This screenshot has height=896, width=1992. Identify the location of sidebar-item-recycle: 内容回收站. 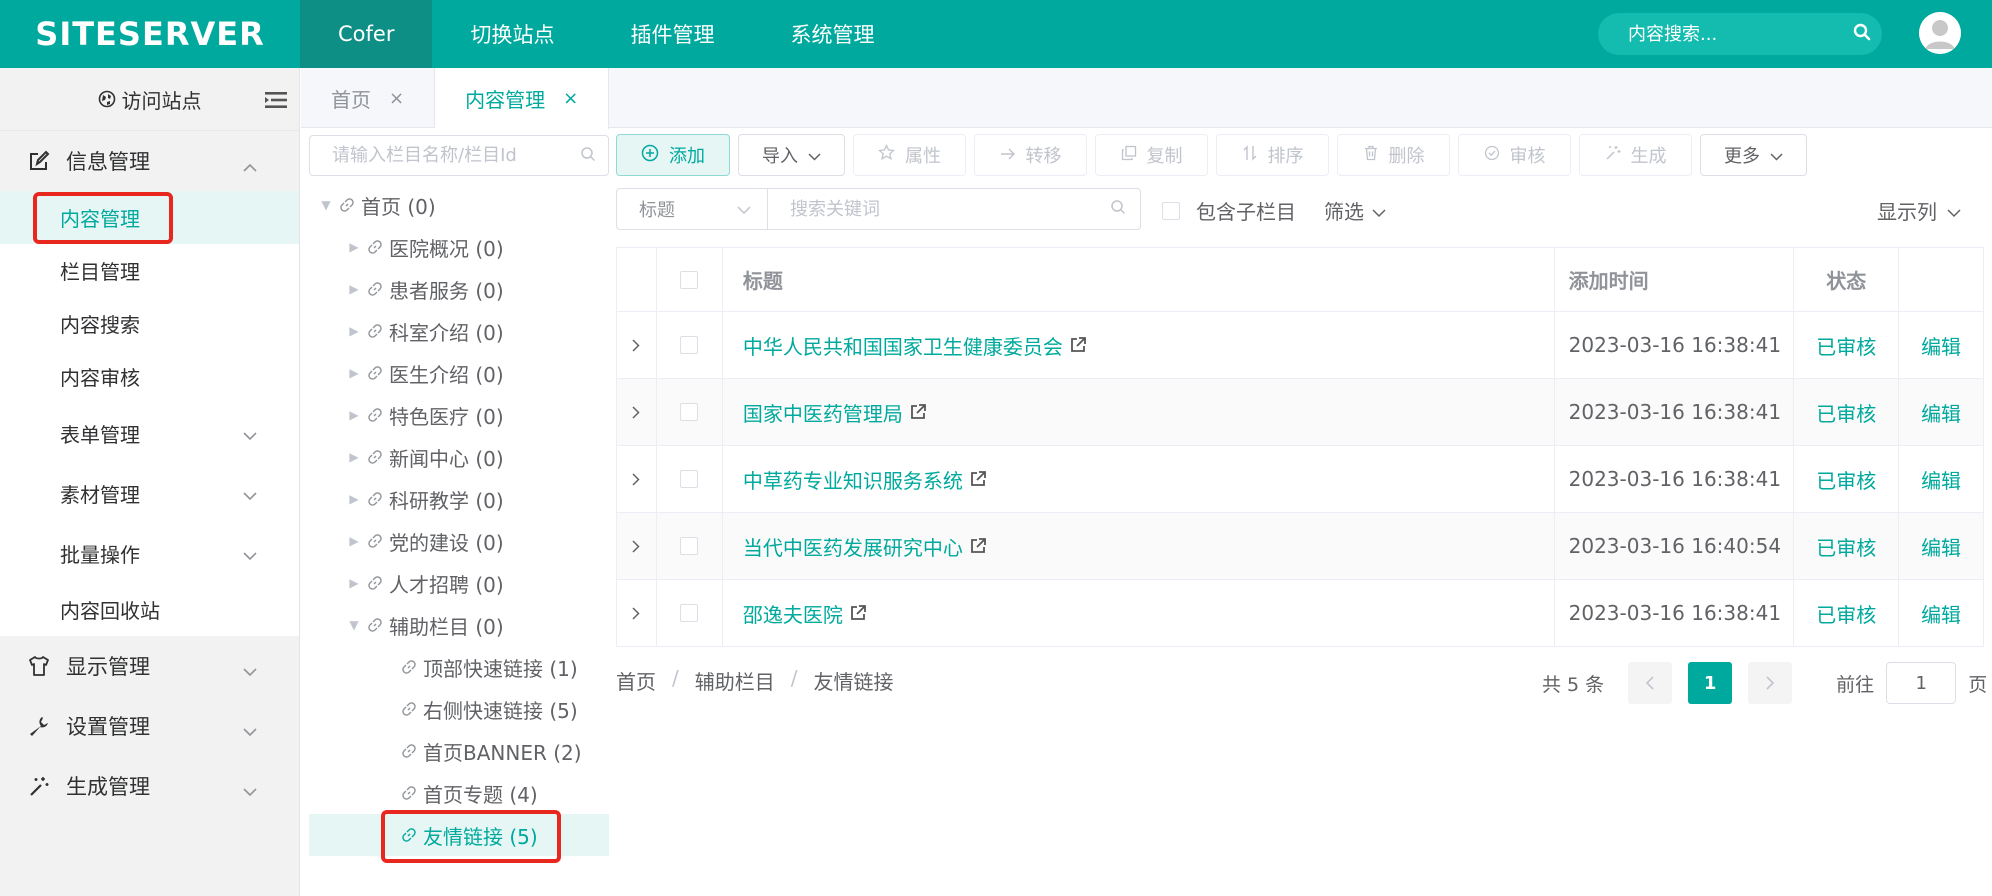
(149, 609).